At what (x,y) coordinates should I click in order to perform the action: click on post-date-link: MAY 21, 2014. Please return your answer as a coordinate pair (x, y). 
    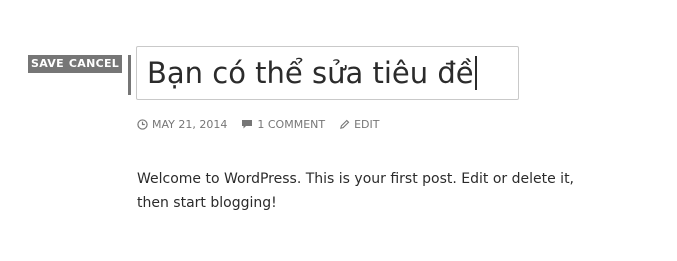
    Looking at the image, I should click on (182, 124).